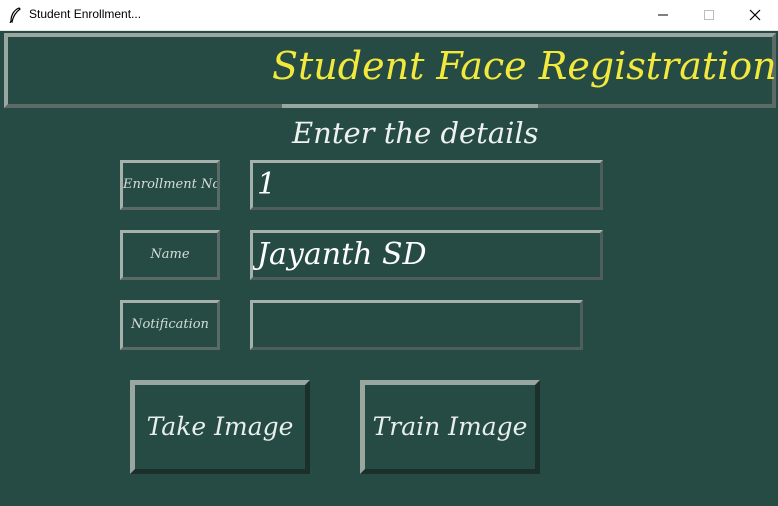 The height and width of the screenshot is (506, 778). I want to click on minimize-button, so click(663, 15).